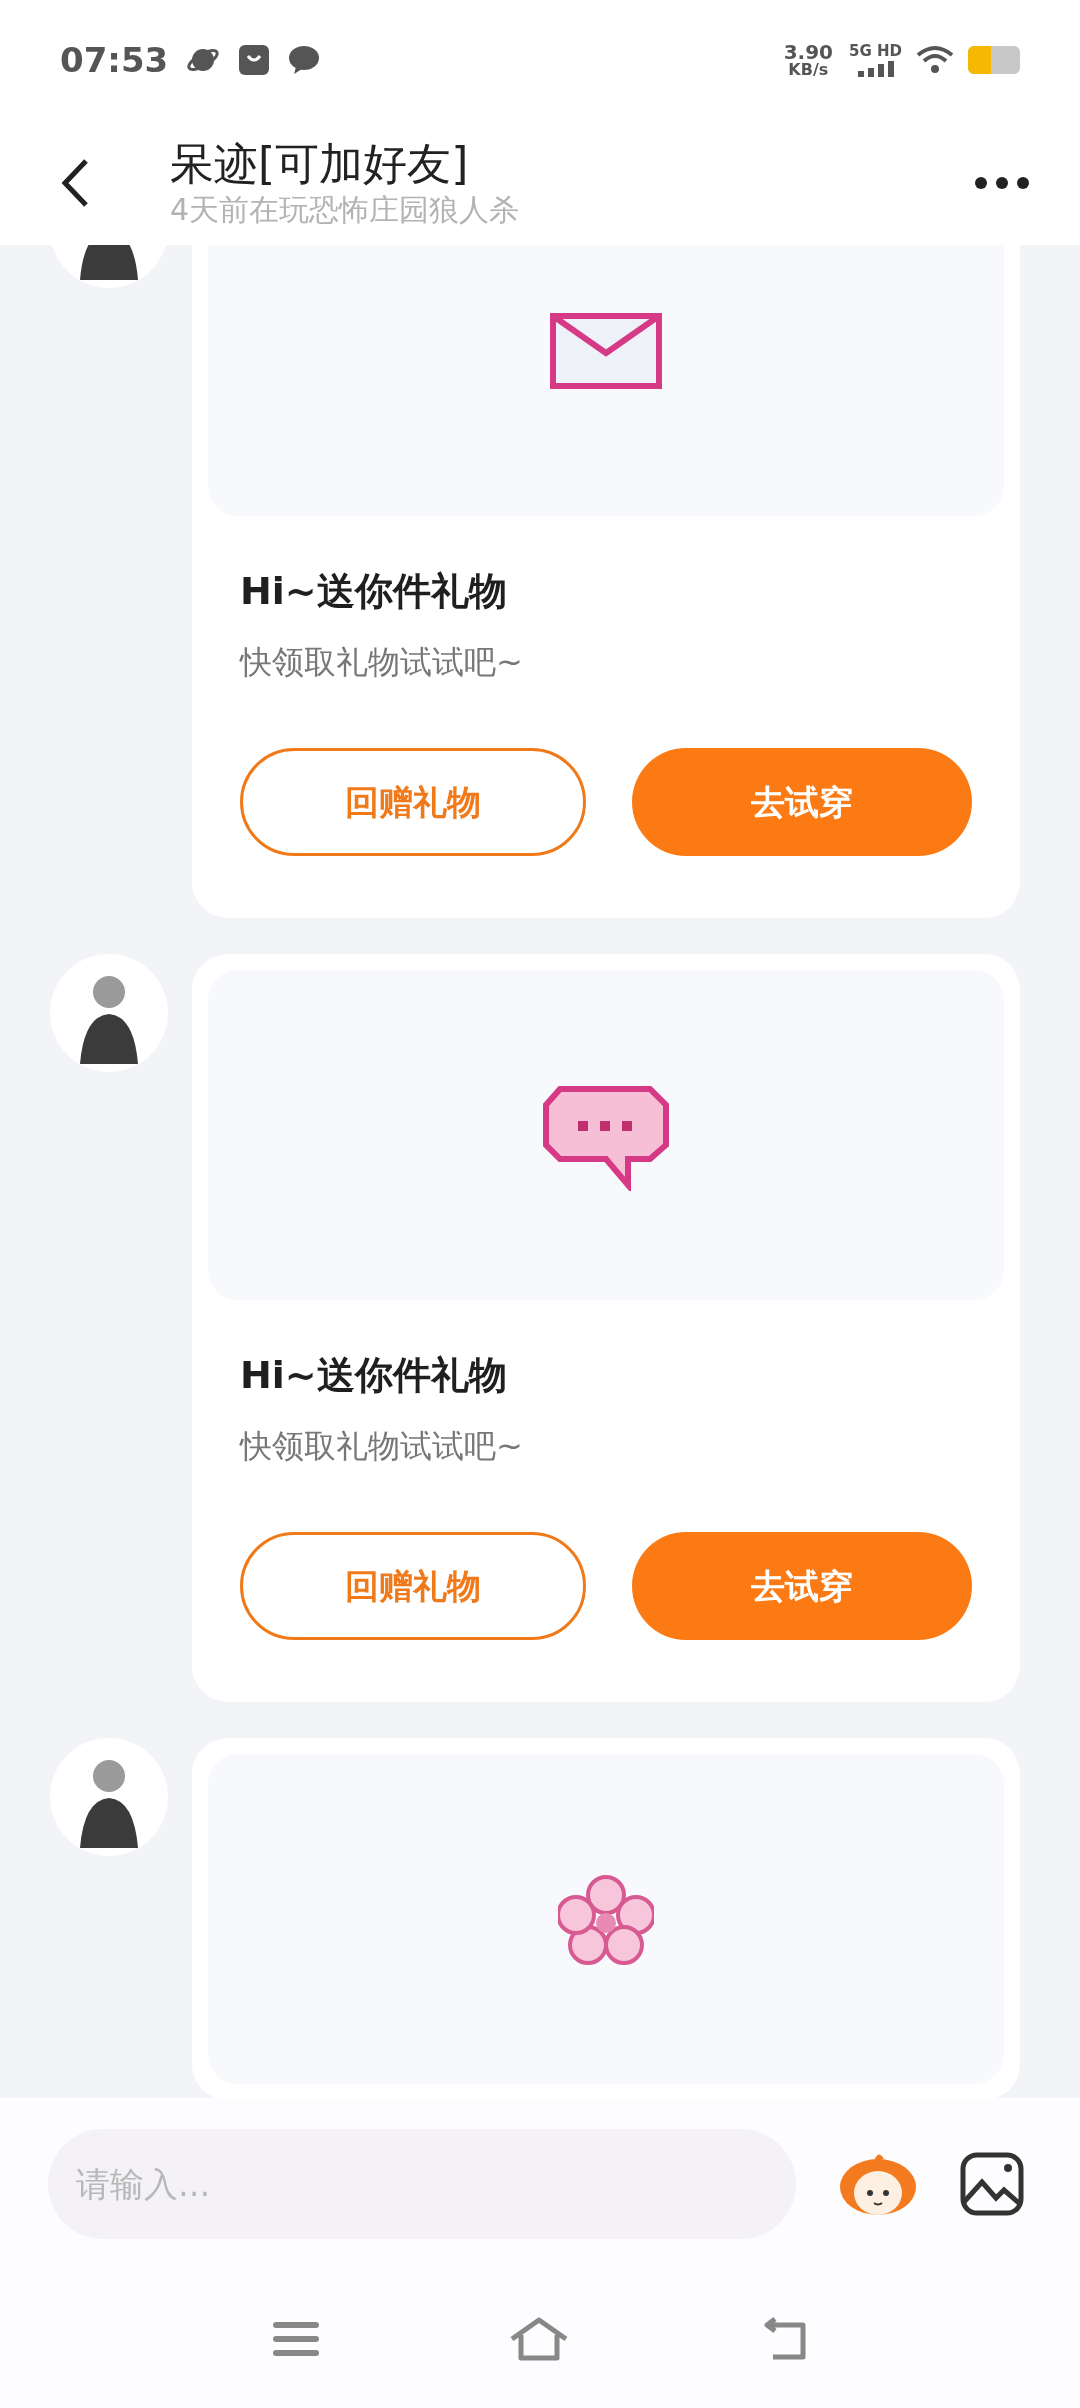 Image resolution: width=1080 pixels, height=2408 pixels. I want to click on image-icon, so click(992, 2184).